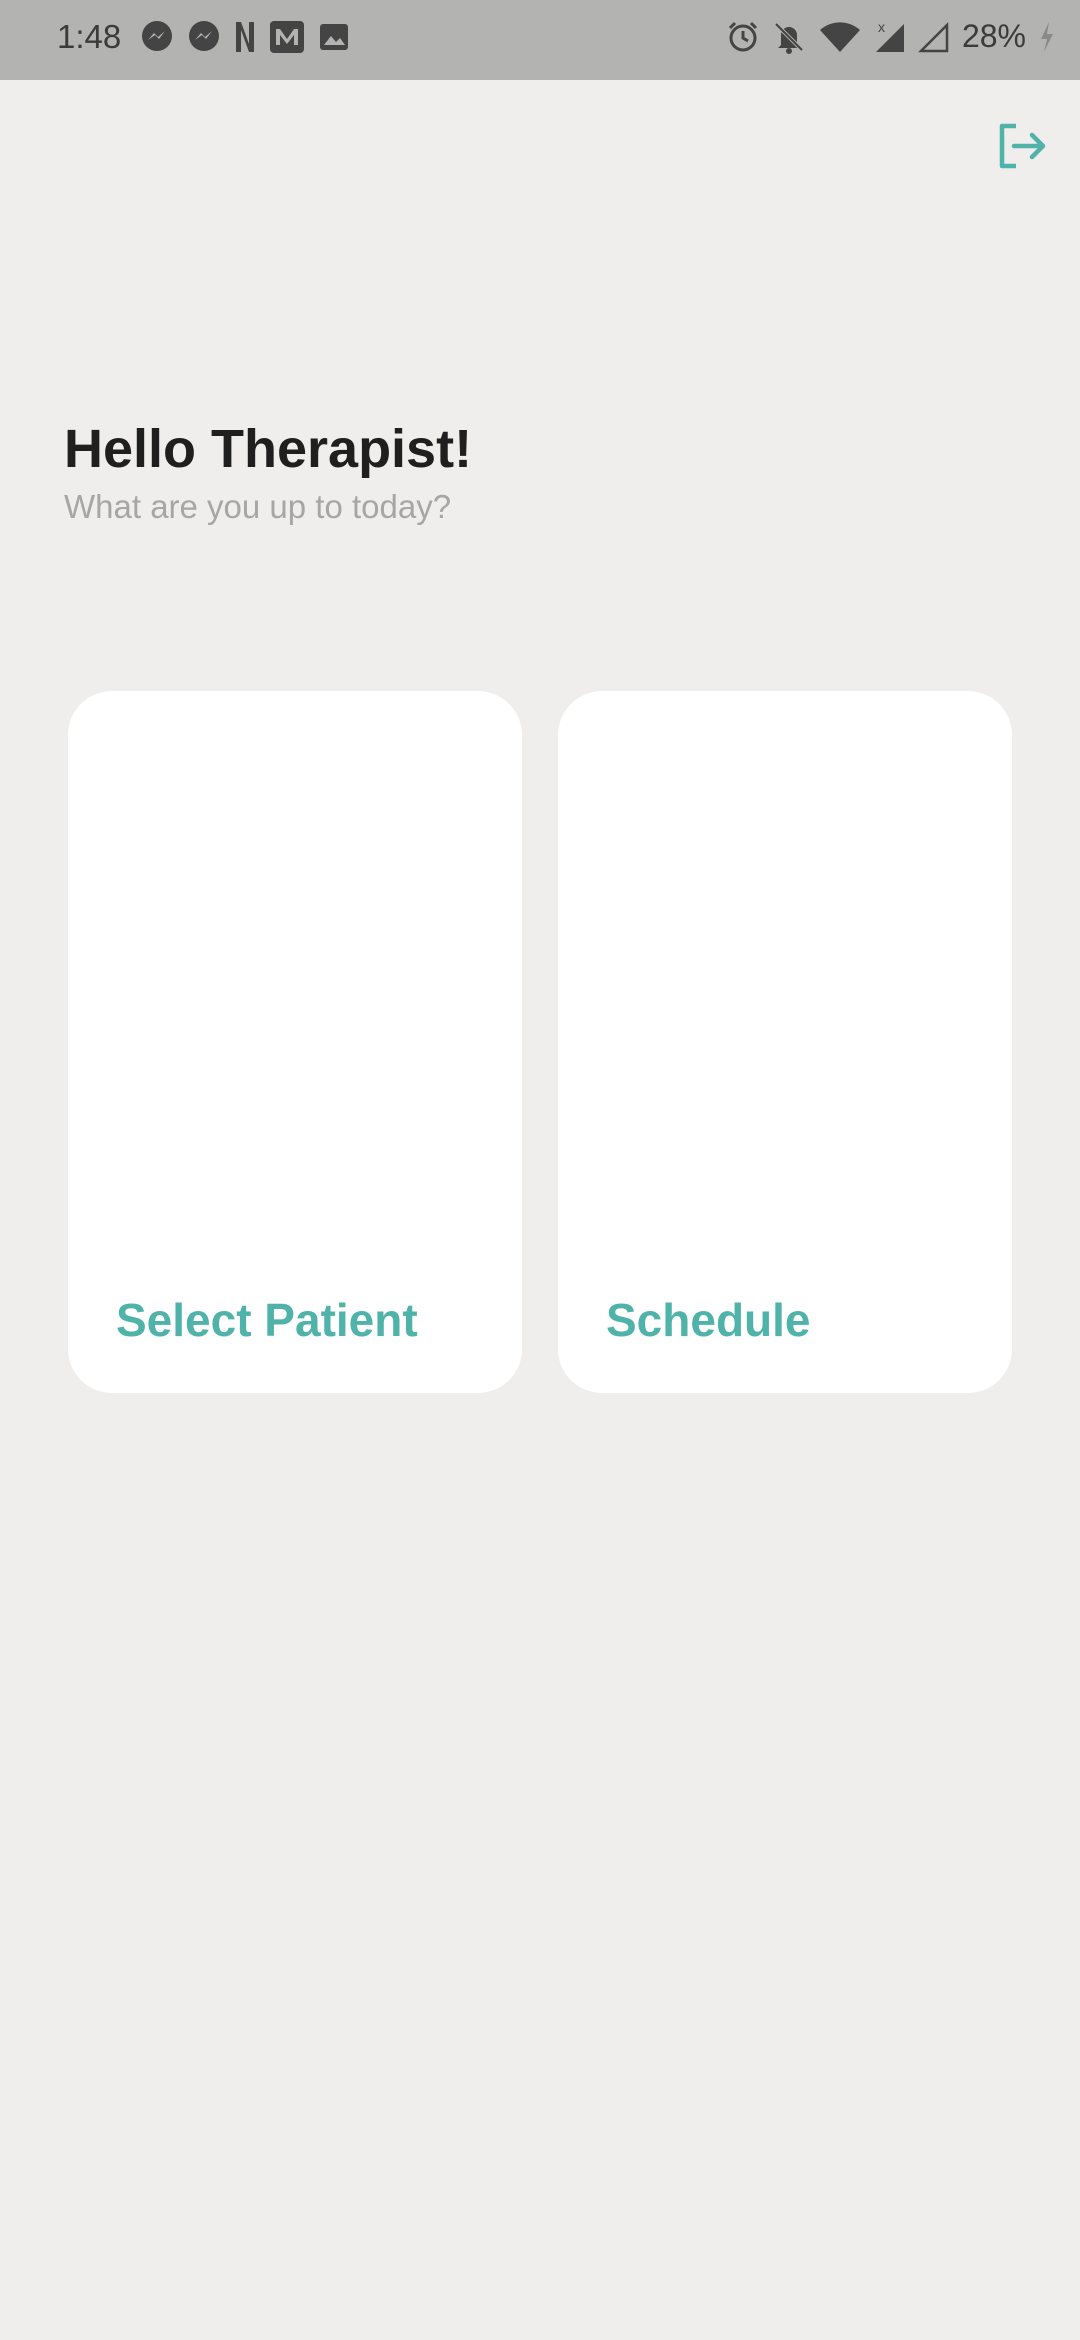  I want to click on netflix-icon, so click(245, 37).